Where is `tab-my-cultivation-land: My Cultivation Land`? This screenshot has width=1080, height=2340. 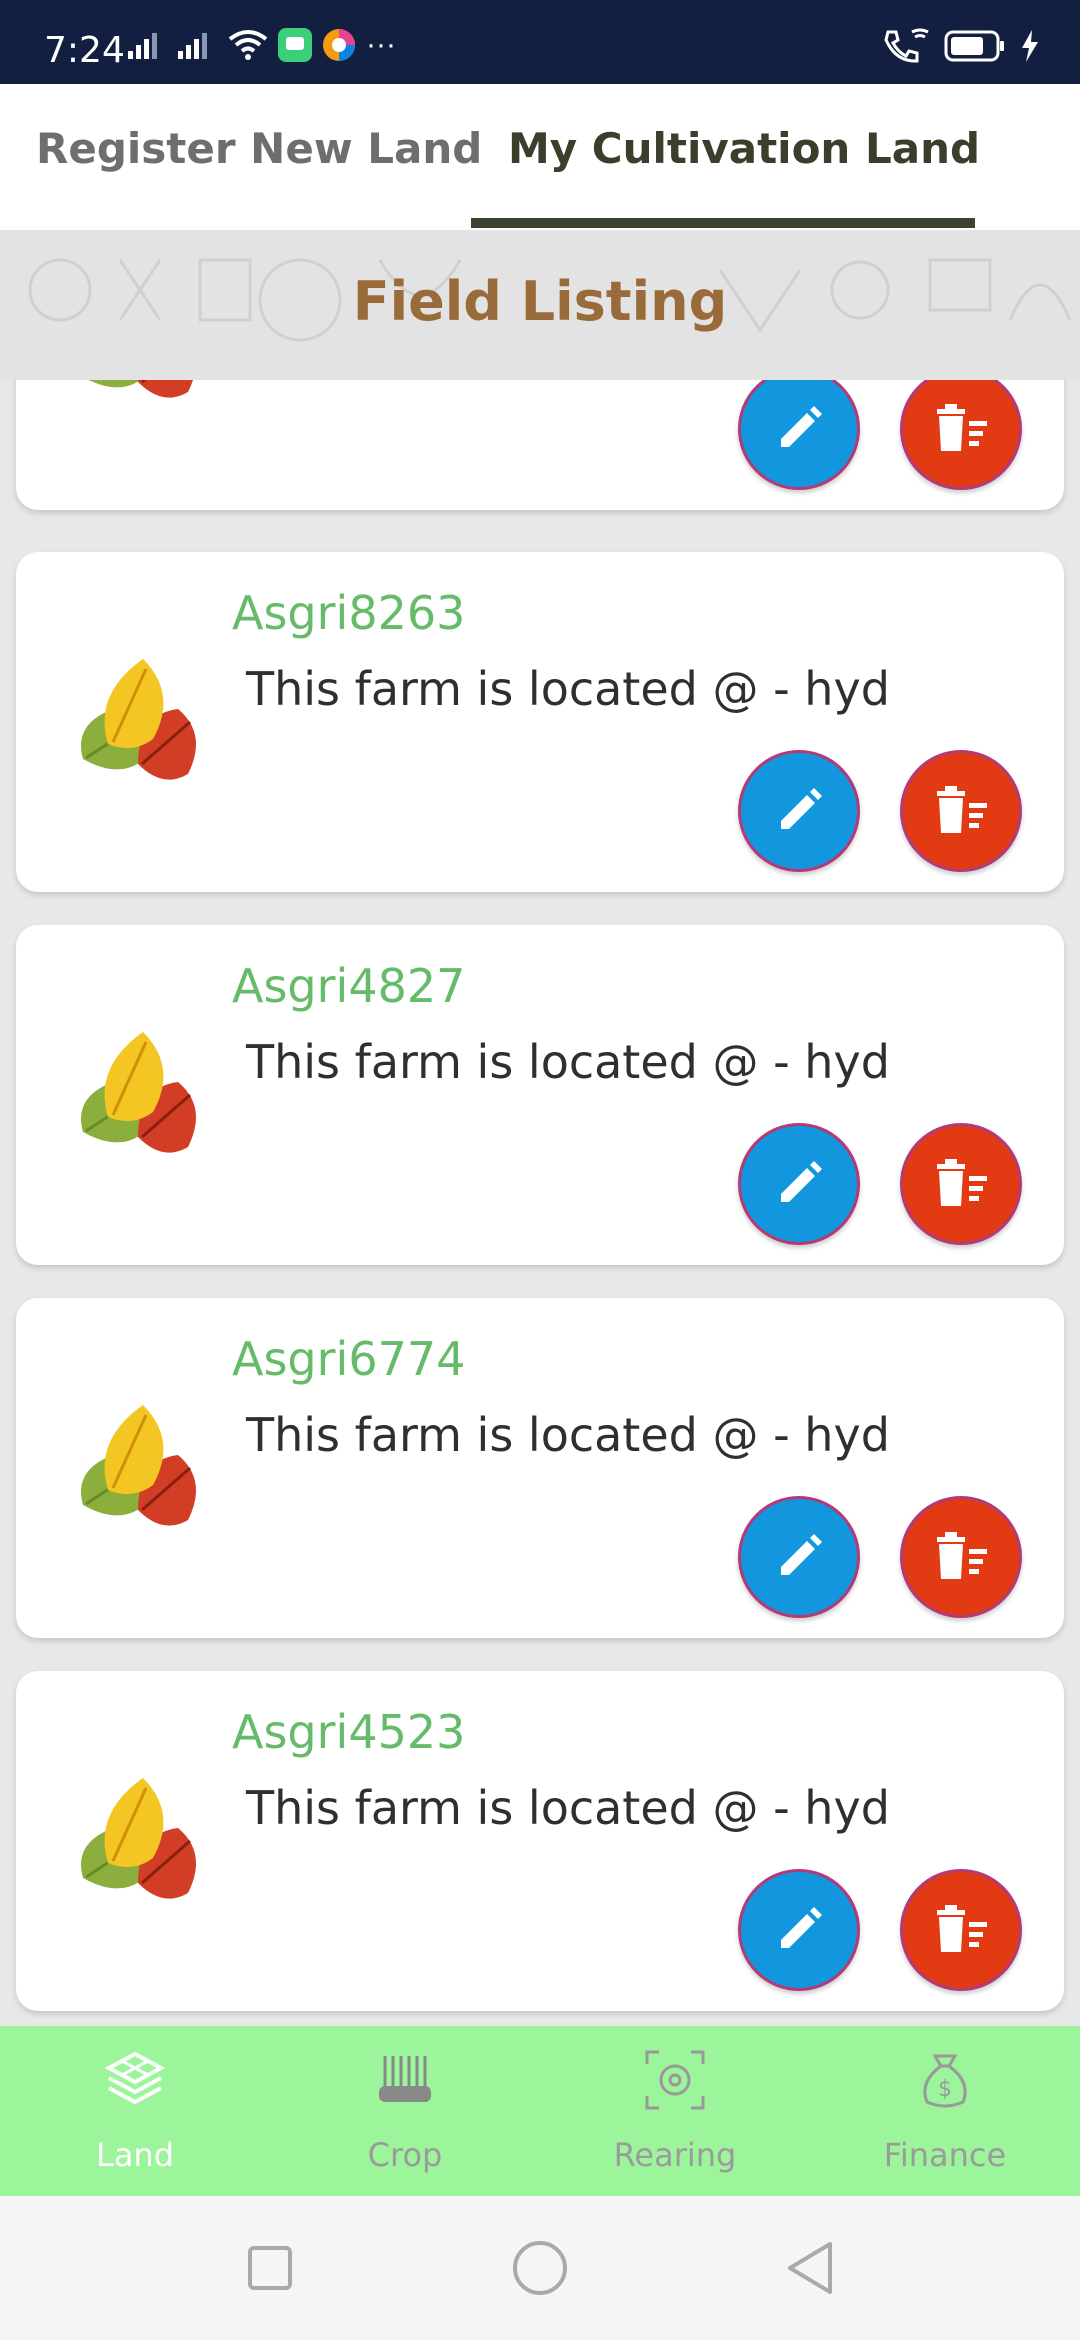
tab-my-cultivation-land: My Cultivation Land is located at coordinates (744, 148).